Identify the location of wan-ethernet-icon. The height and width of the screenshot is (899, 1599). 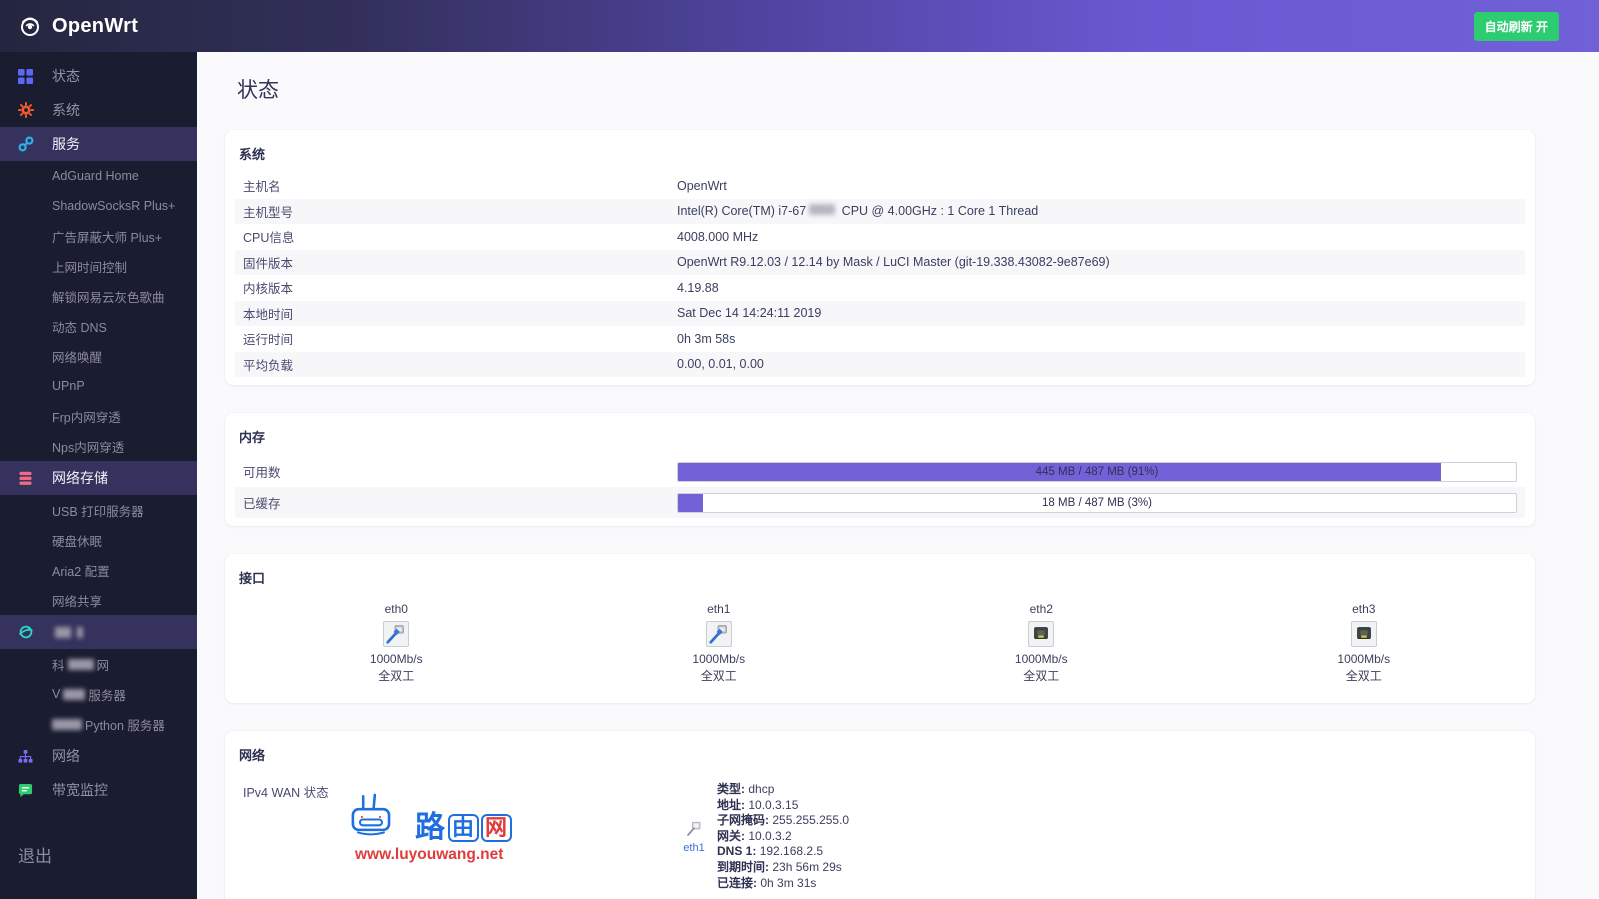
(694, 831).